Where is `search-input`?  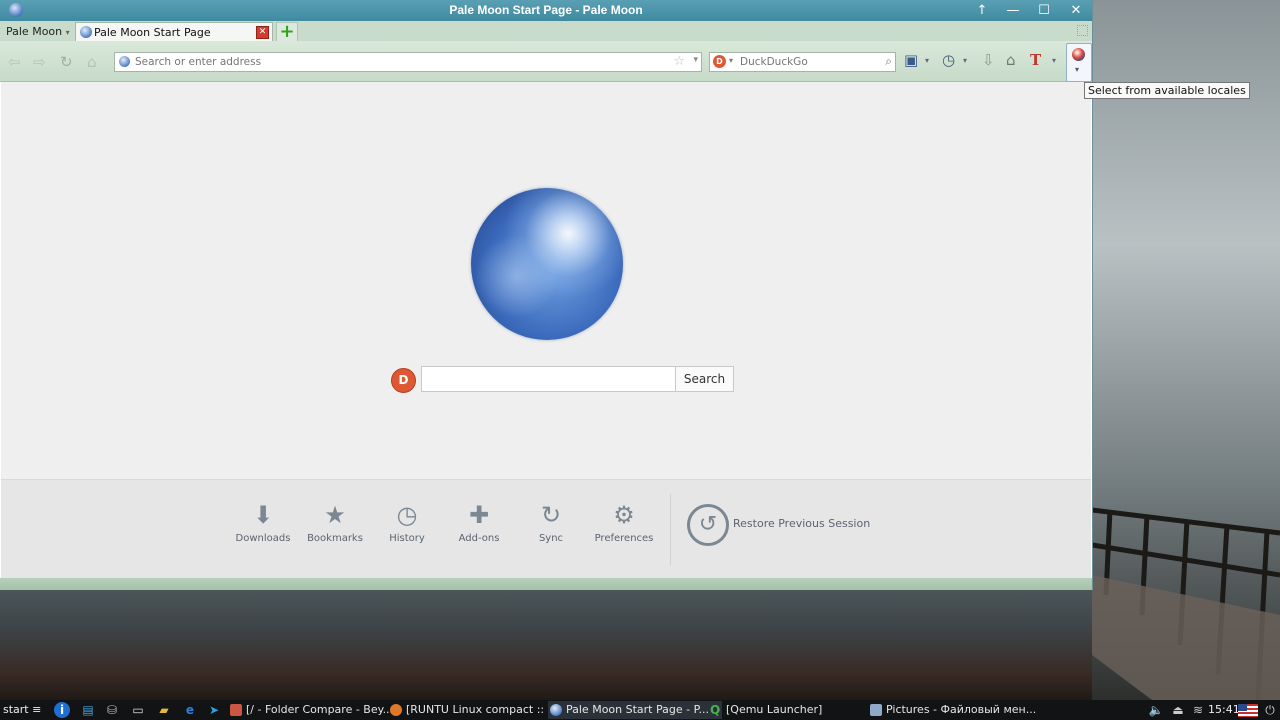
search-input is located at coordinates (805, 62).